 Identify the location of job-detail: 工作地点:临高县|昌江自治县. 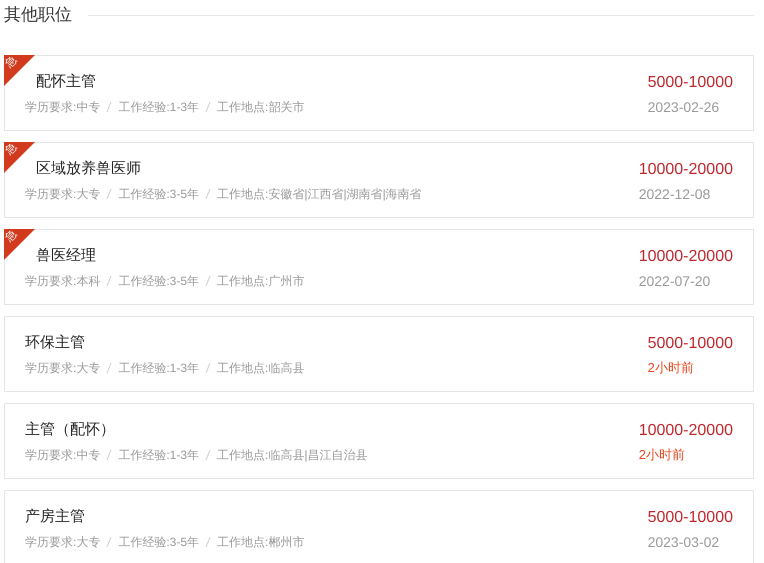
(292, 455).